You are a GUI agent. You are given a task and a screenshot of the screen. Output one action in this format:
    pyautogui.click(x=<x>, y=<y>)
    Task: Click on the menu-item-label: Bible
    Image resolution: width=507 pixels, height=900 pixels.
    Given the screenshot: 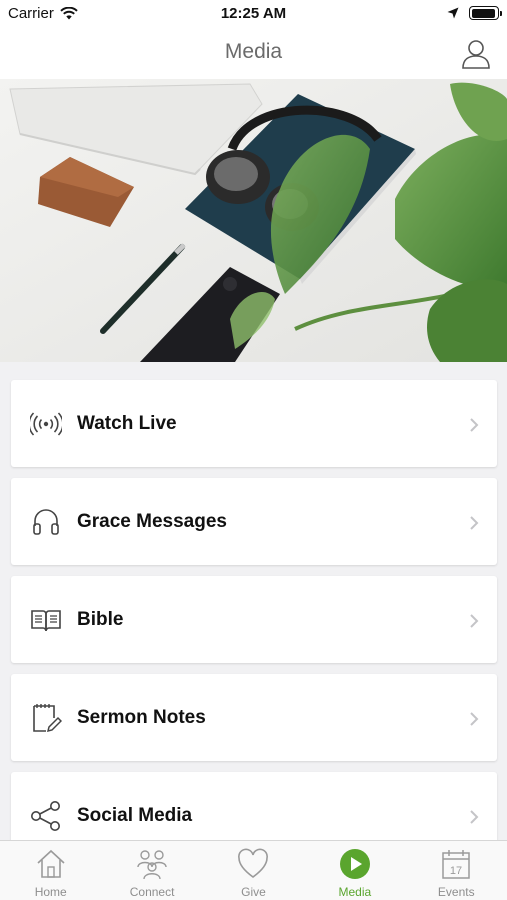 What is the action you would take?
    pyautogui.click(x=100, y=619)
    